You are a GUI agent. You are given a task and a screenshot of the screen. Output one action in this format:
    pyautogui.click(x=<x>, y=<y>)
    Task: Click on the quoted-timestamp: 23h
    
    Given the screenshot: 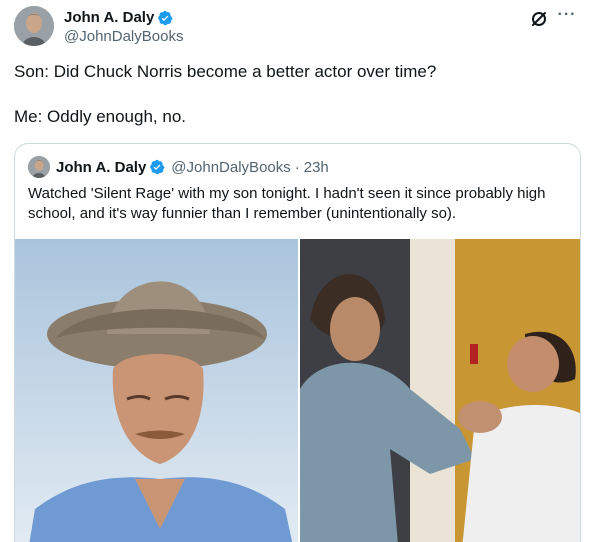 What is the action you would take?
    pyautogui.click(x=316, y=167)
    